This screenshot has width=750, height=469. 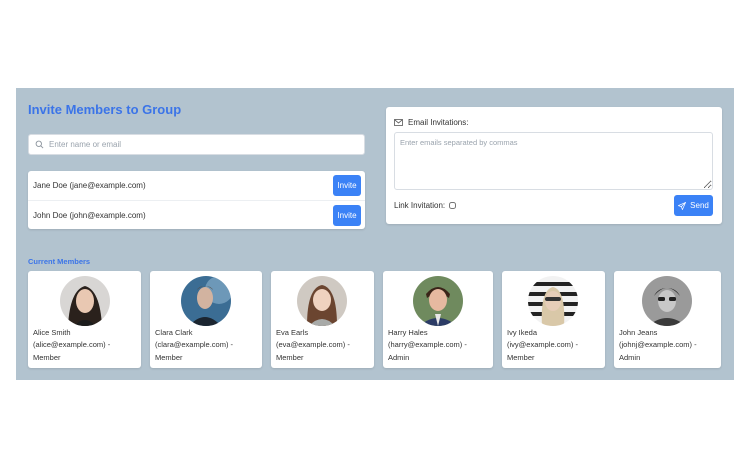 I want to click on link-invitation-checkbox, so click(x=453, y=205).